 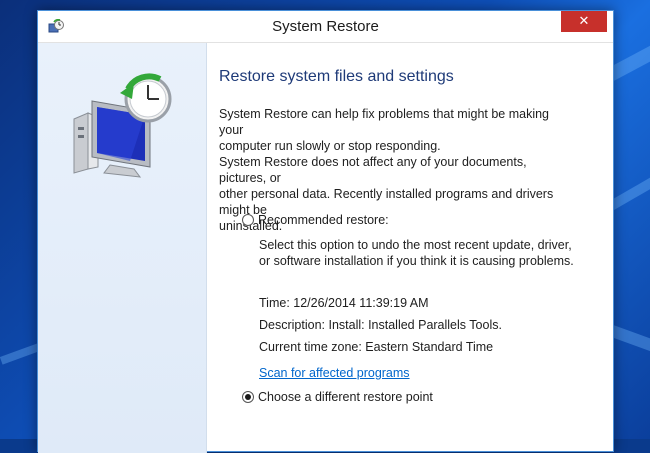 I want to click on recommended-restore-label: Recommended restore:, so click(x=323, y=220).